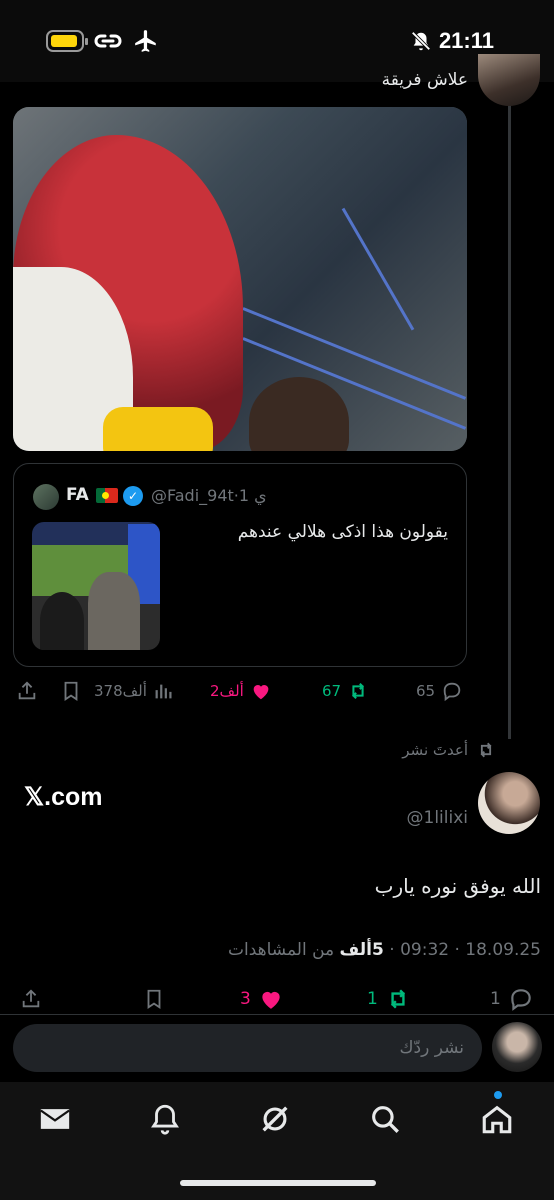 This screenshot has height=1200, width=554. I want to click on quote-text: يقولون هذا اذكى هلالي عندهم, so click(342, 532).